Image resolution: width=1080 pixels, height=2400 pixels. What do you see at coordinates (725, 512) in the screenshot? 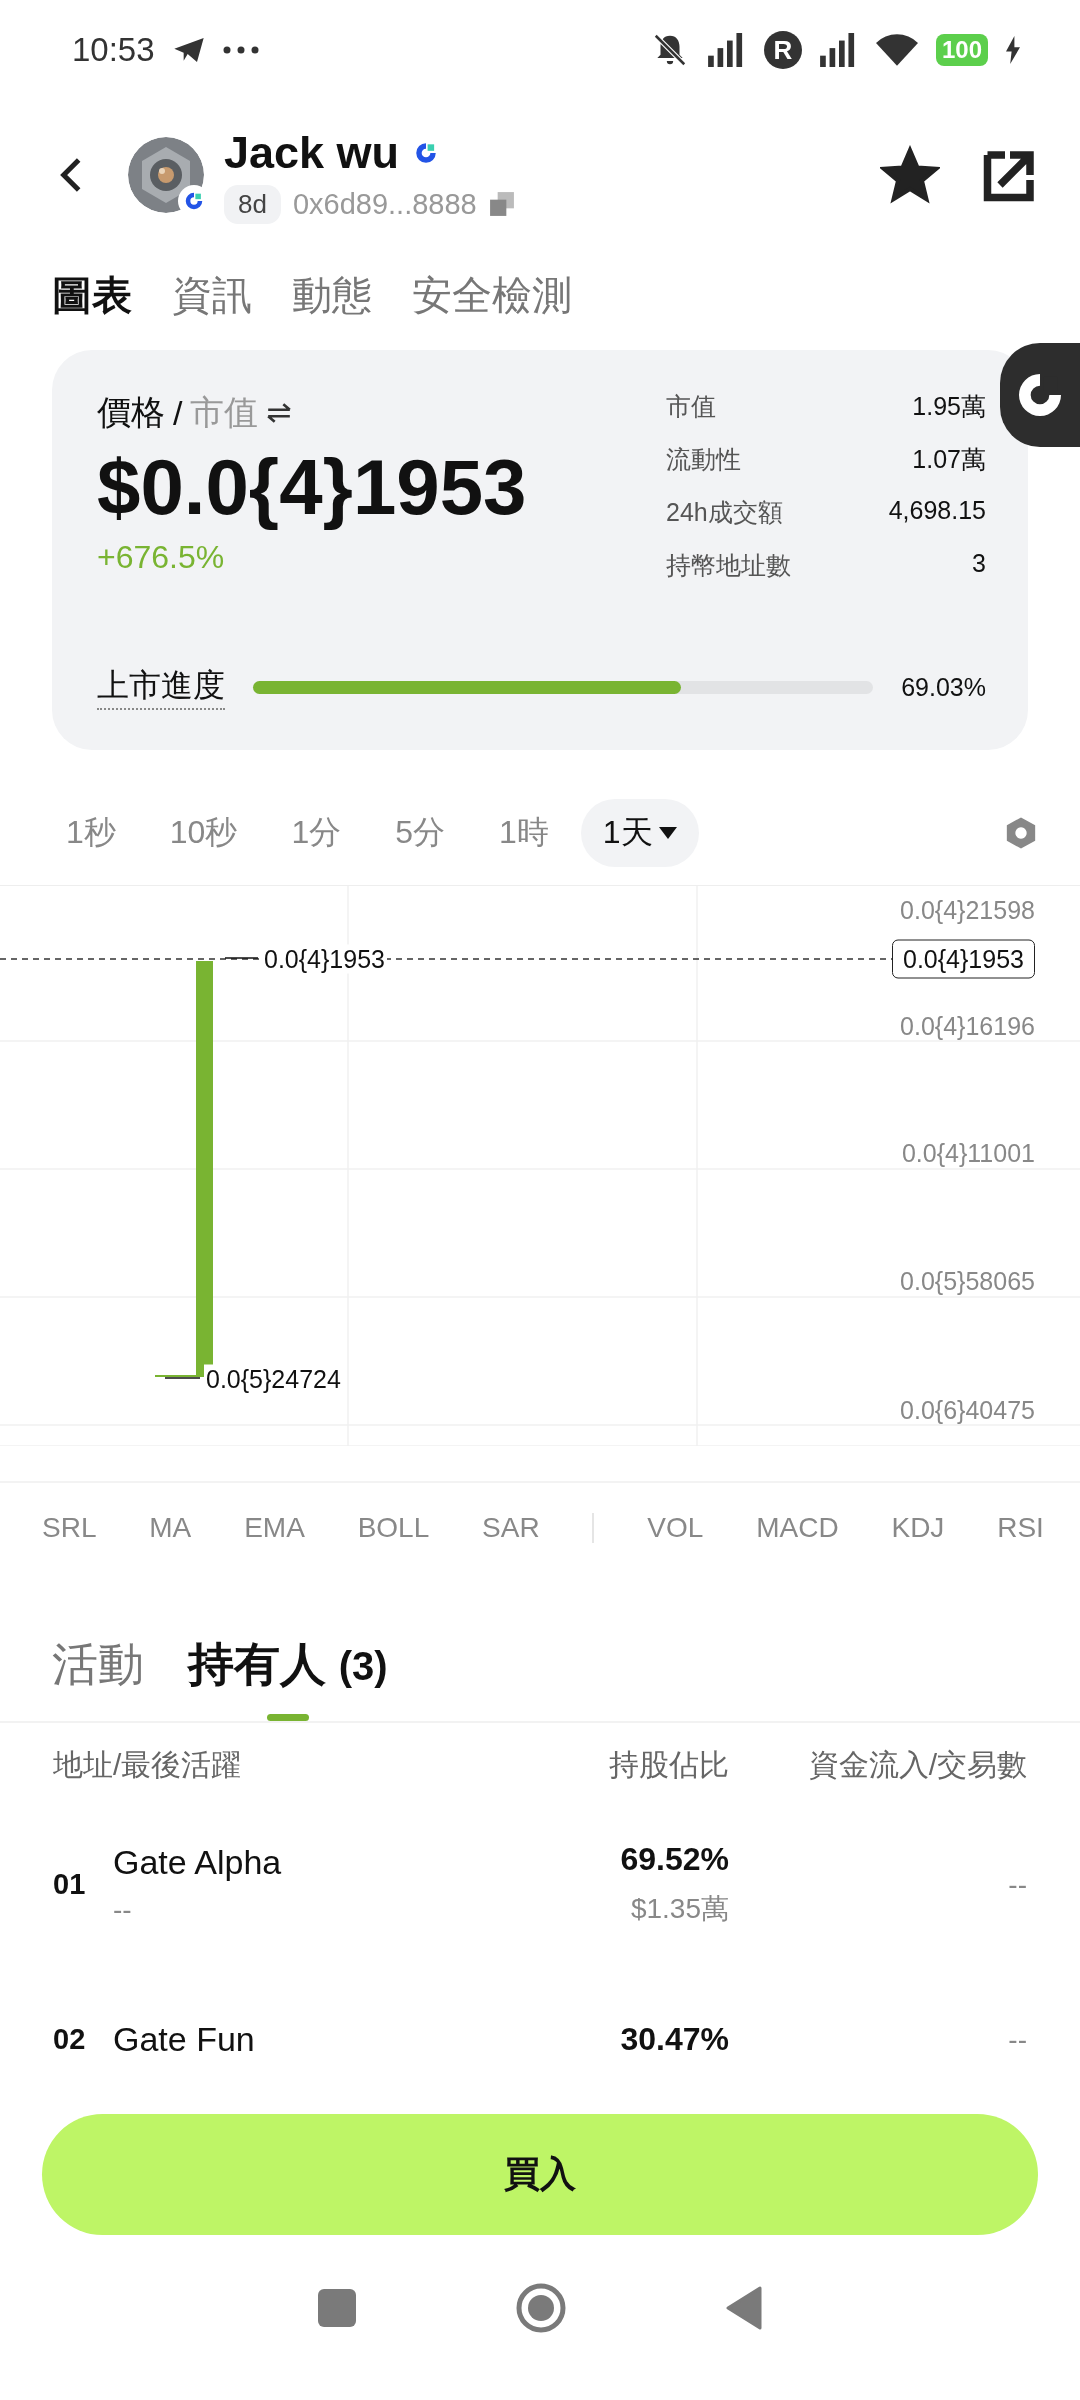
I see `stat-label: 24h成交額` at bounding box center [725, 512].